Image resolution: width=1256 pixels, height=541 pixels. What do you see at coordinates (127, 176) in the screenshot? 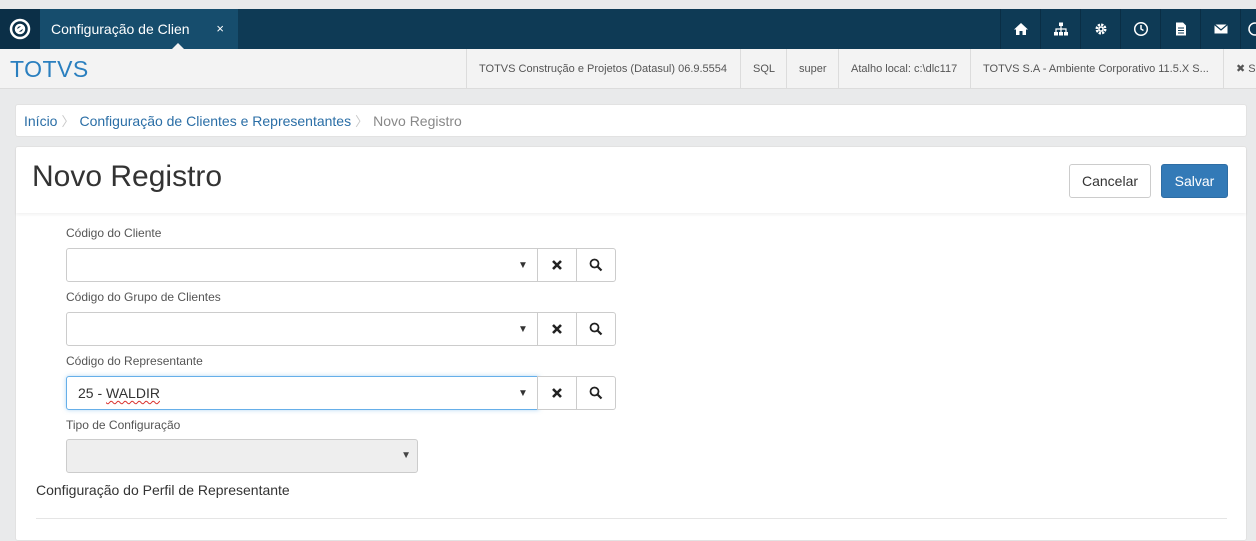
I see `page-title: Novo Registro` at bounding box center [127, 176].